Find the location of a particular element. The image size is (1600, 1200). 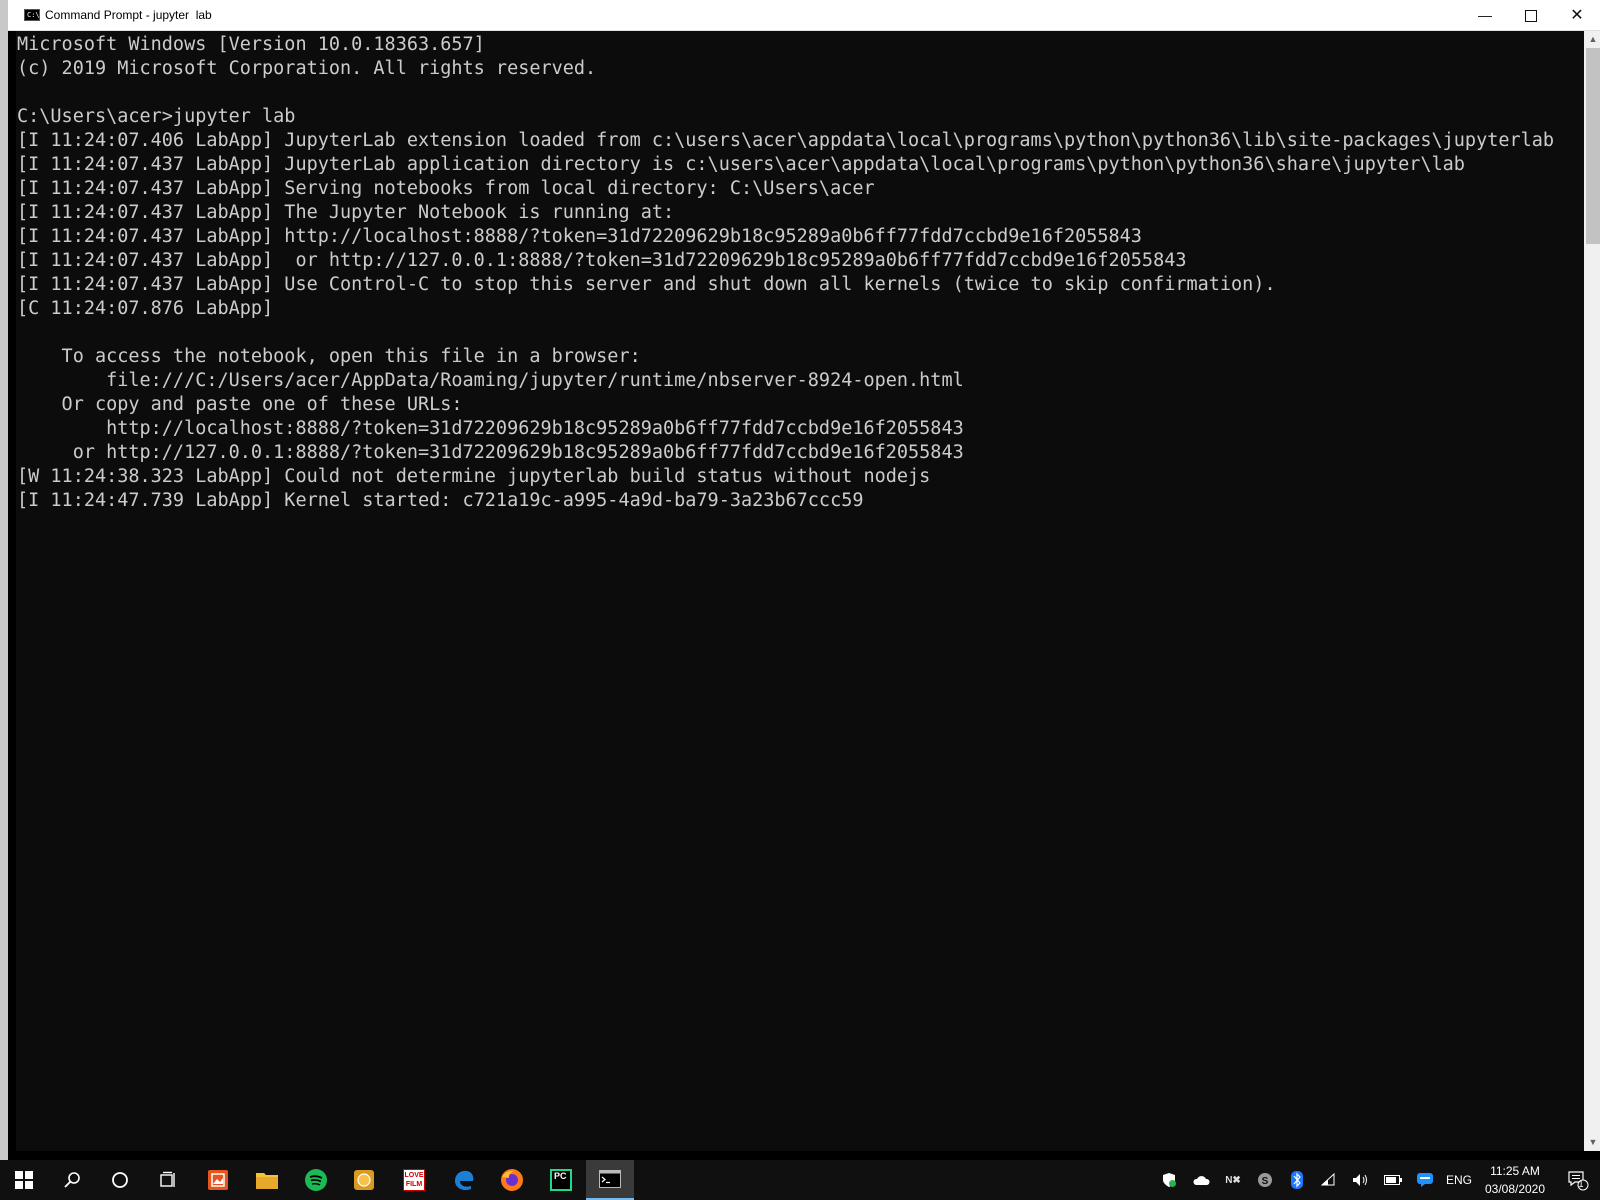

pycharm-button: PC is located at coordinates (561, 1180).